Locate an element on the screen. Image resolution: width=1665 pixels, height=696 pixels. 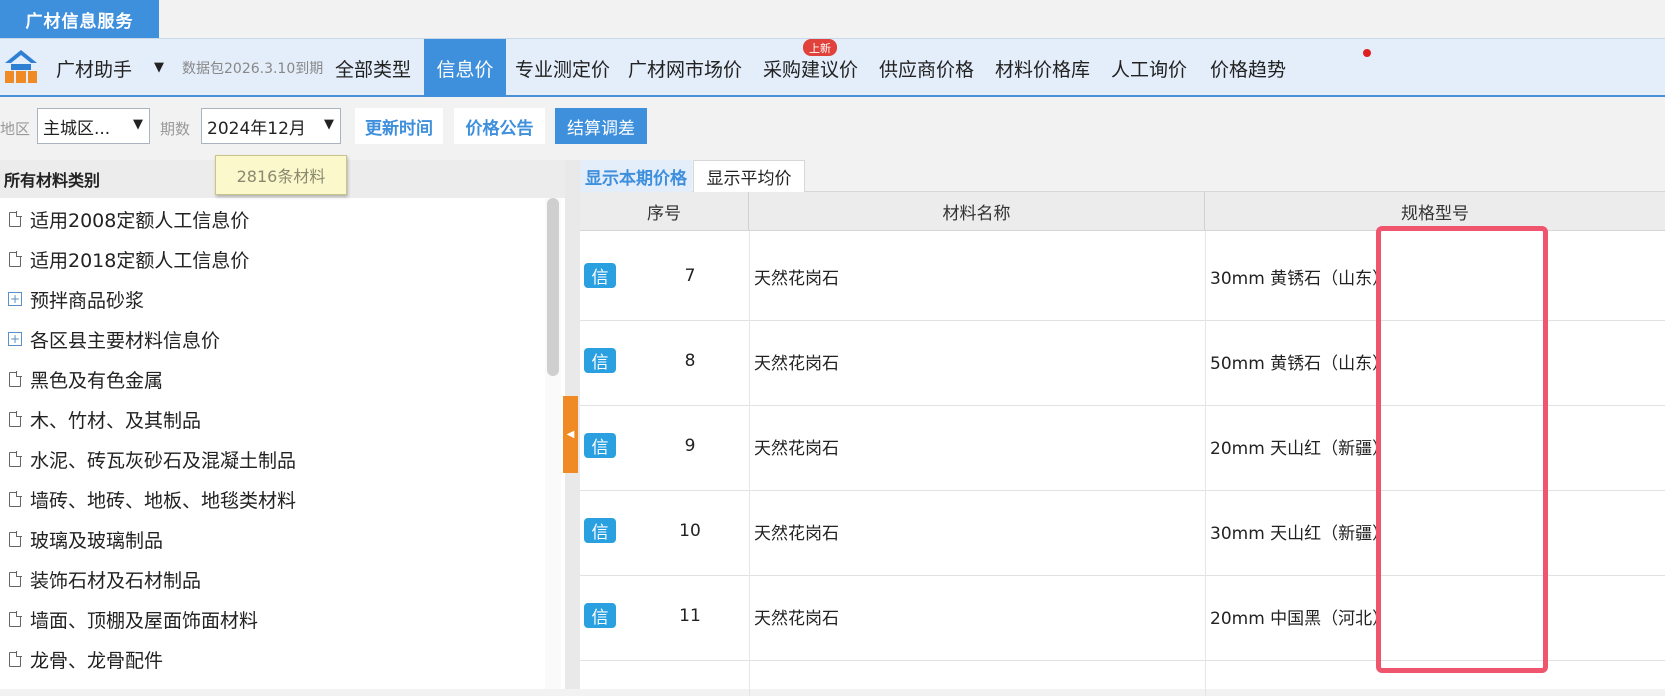
tree-item: 玻璃及玻璃制品 is located at coordinates (81, 539).